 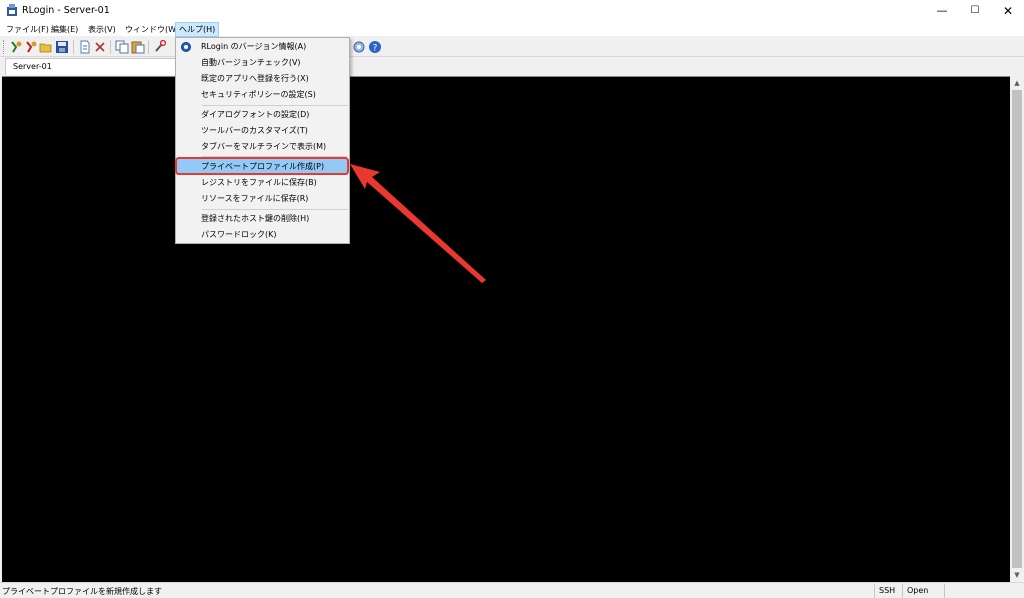 I want to click on menu-bar: ファイル(F) 編集(E) 表示(V) ウィンドウ(W) ヘルプ(H), so click(x=512, y=29).